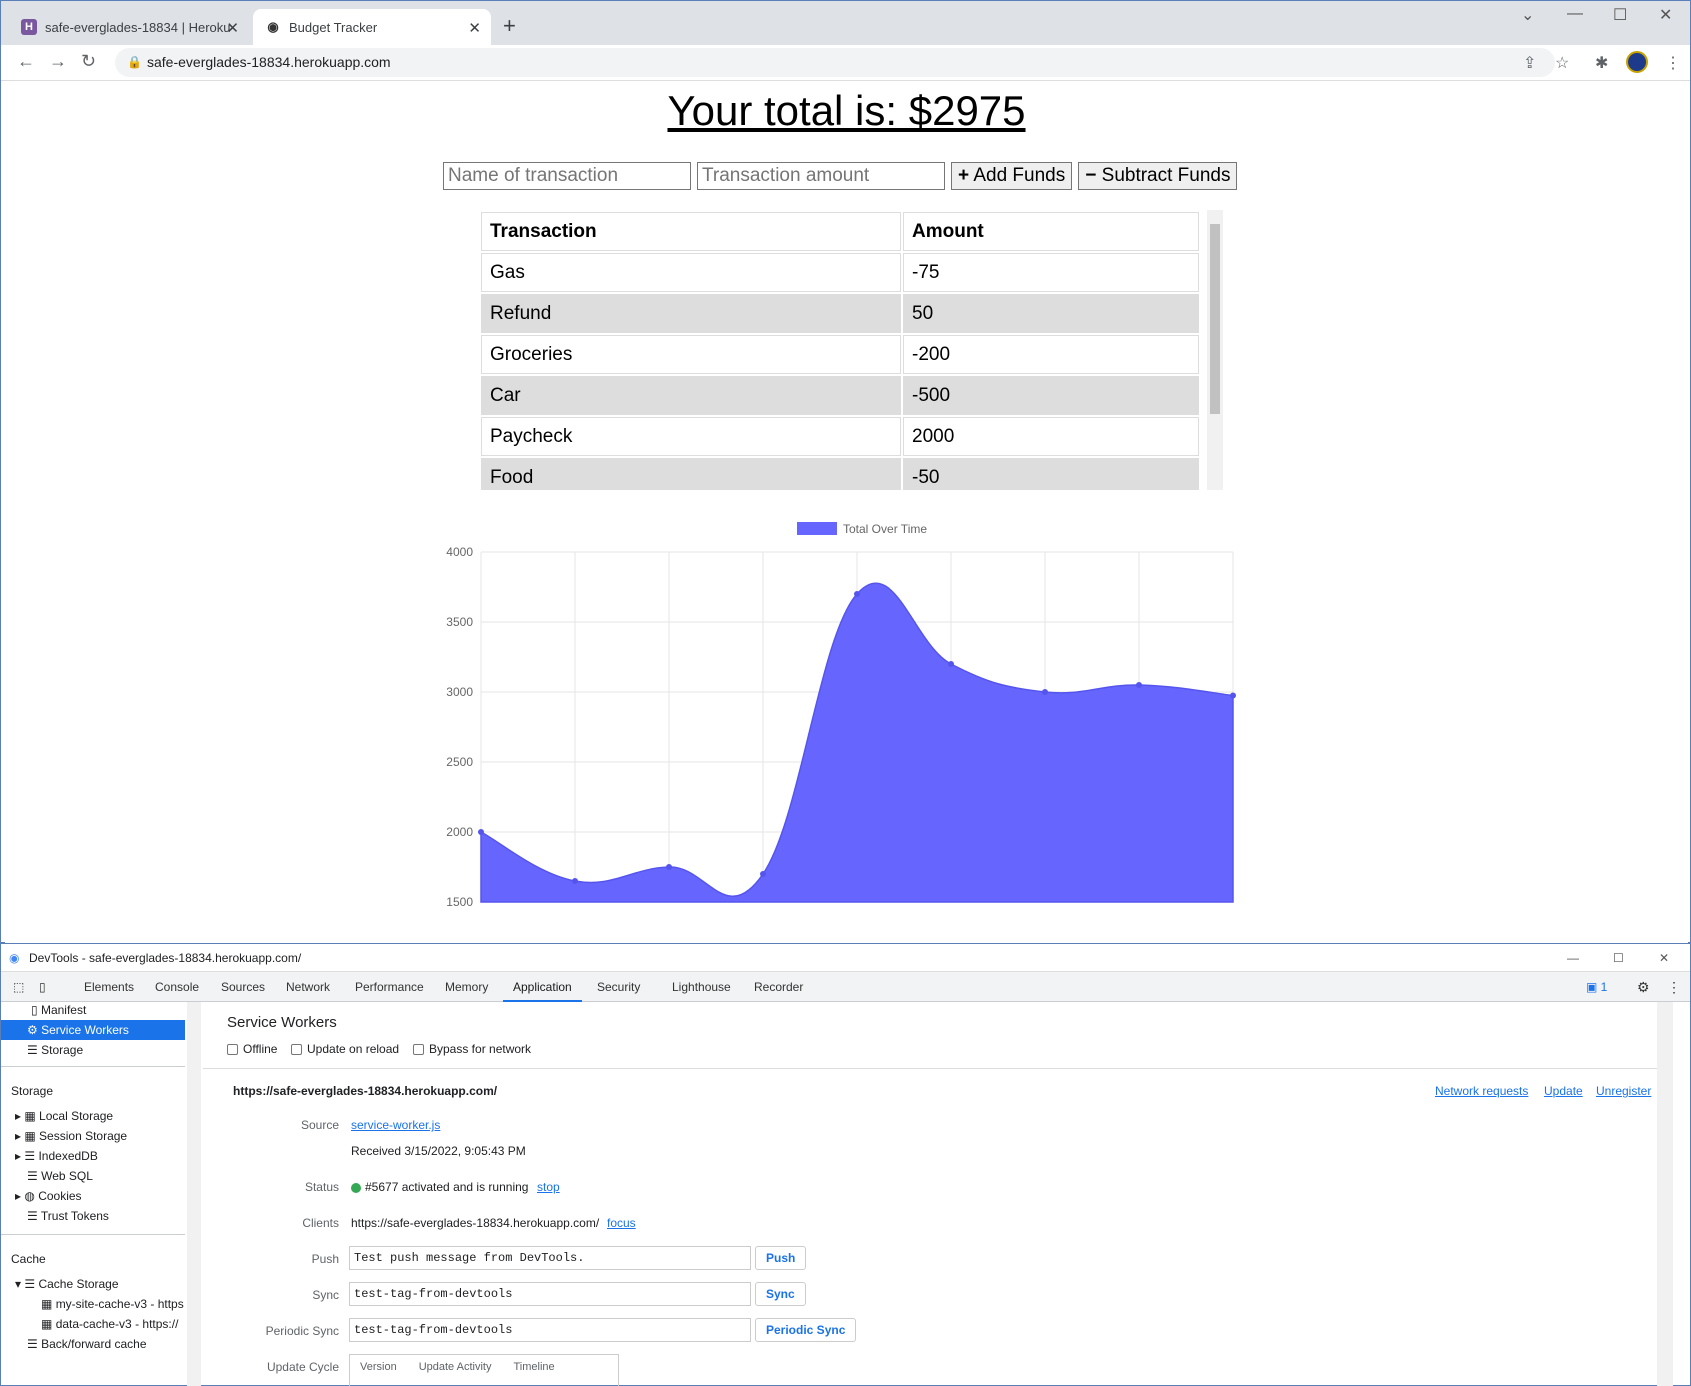 The image size is (1691, 1386). Describe the element at coordinates (194, 1194) in the screenshot. I see `sidebar-scrollbar` at that location.